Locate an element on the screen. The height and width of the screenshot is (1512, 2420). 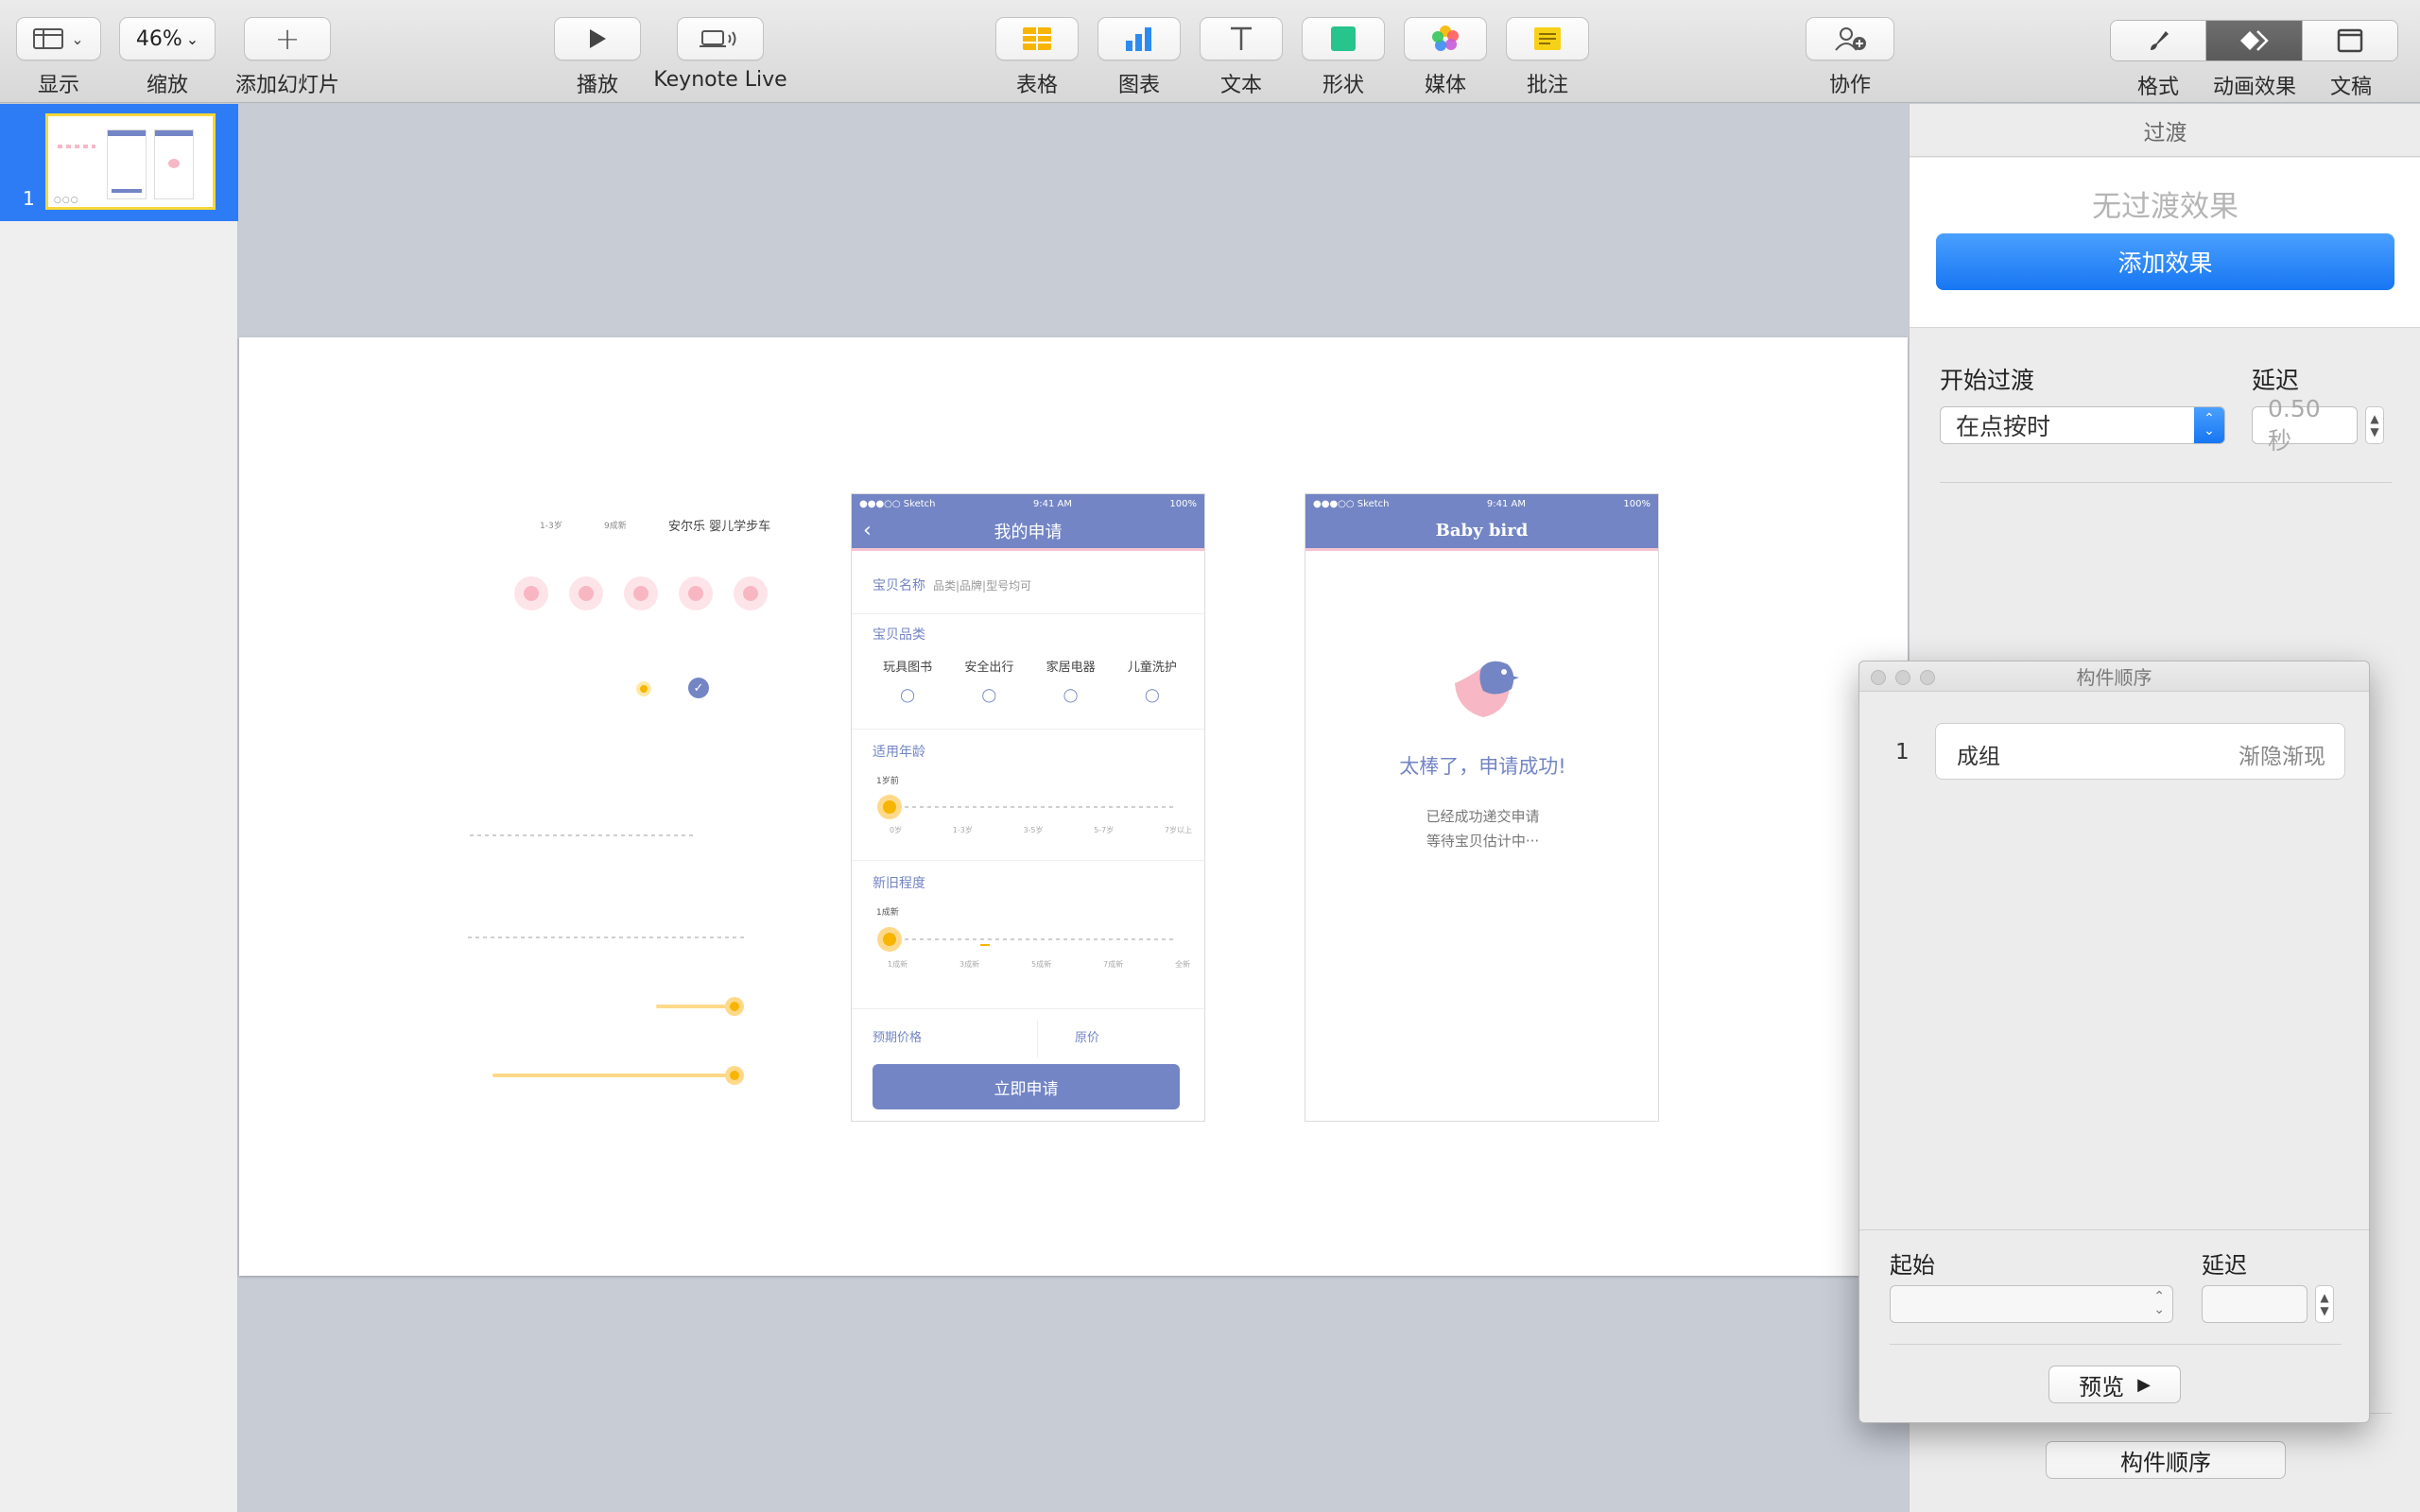
category-item: 家居电器 ◯ is located at coordinates (1071, 680).